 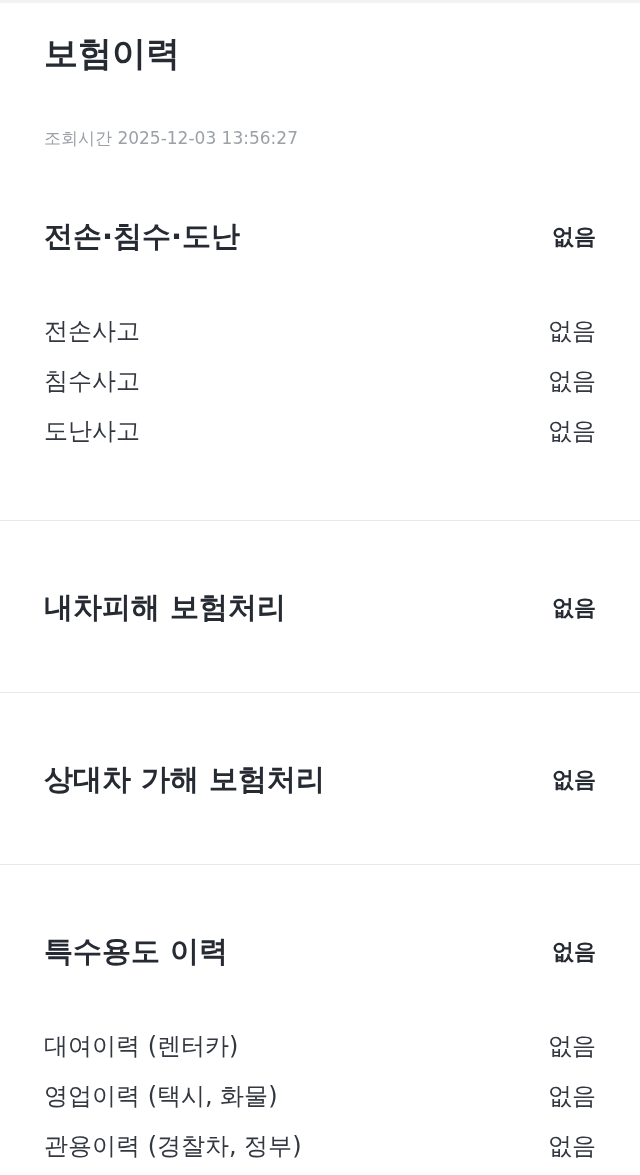 I want to click on row-label: 대여이력 (렌터카), so click(x=141, y=1046).